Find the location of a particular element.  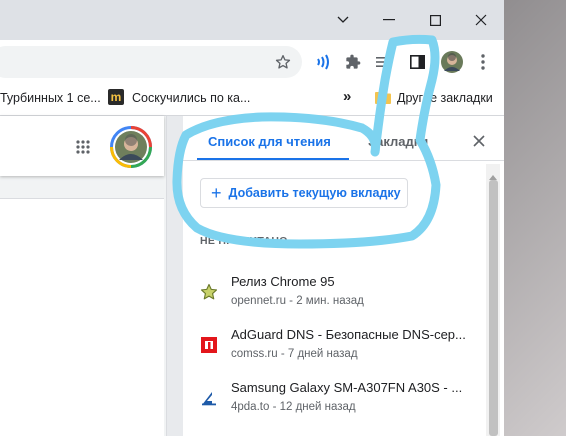

reading-list-icon is located at coordinates (383, 62).